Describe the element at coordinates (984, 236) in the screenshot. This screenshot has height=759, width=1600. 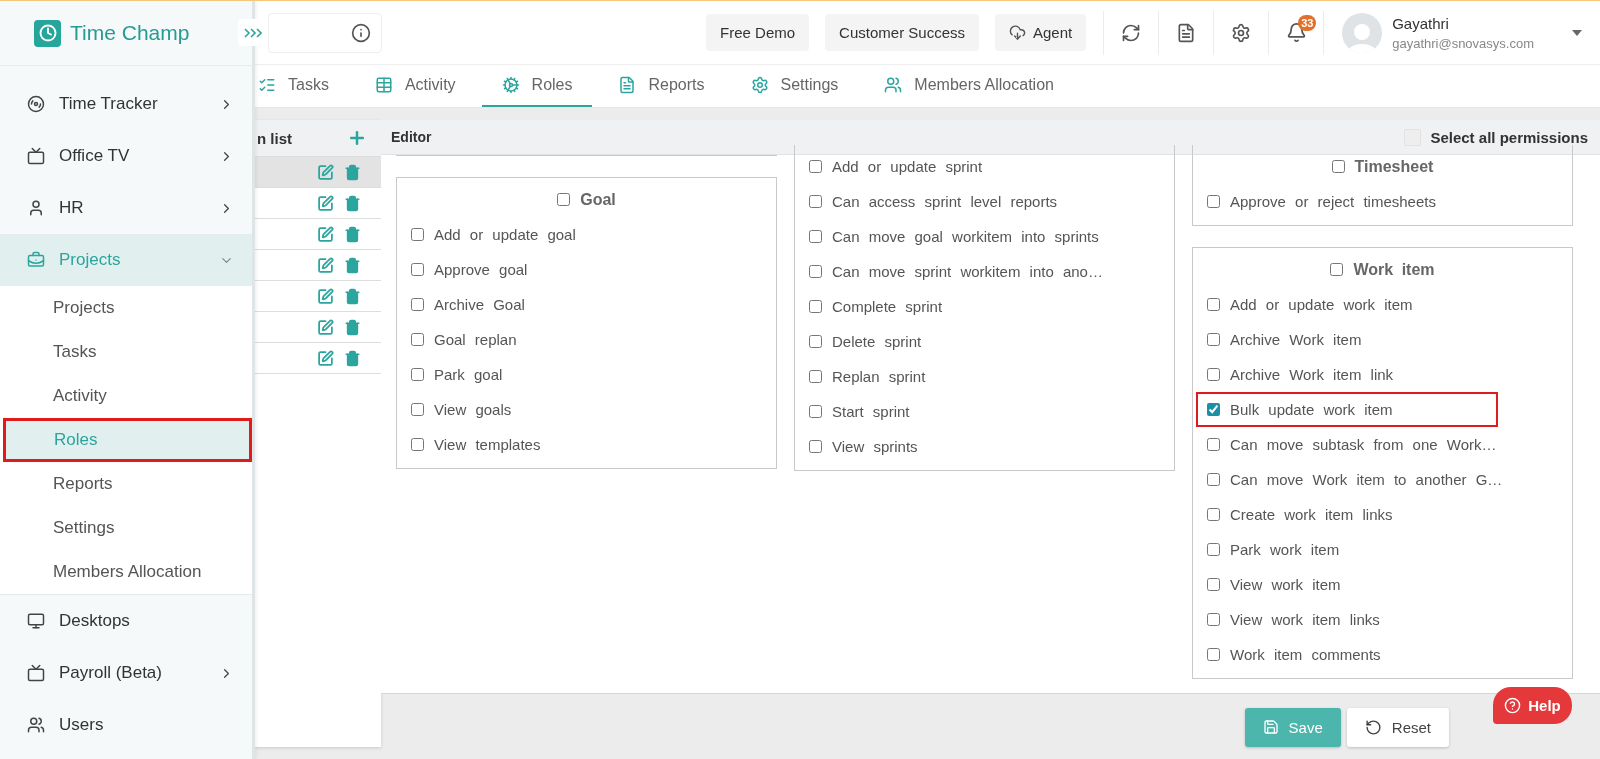
I see `permission-item: Can move goal workitem into sprints` at that location.